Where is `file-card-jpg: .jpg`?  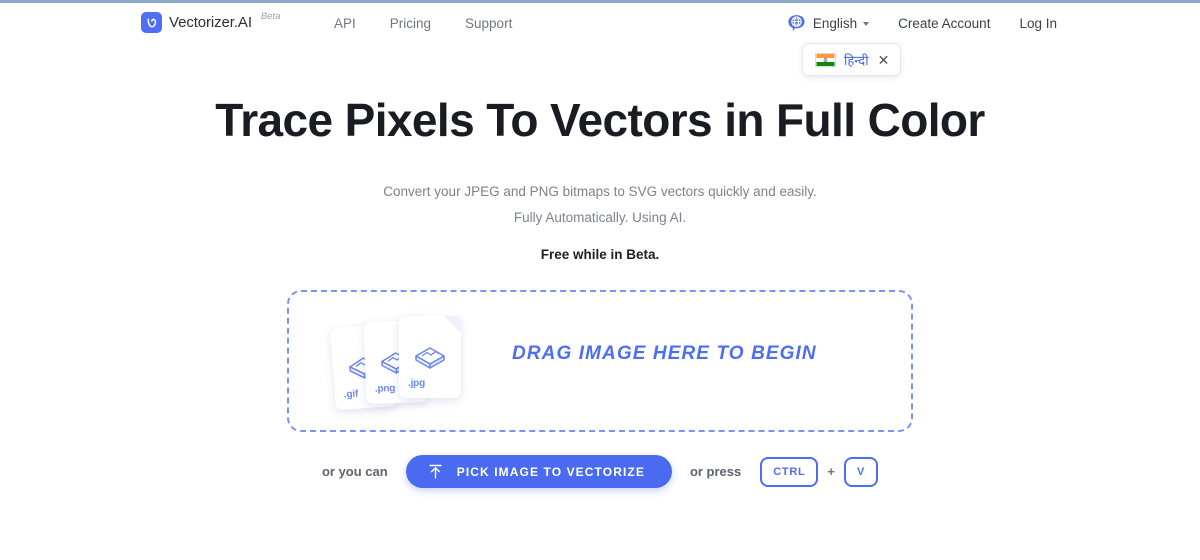 file-card-jpg: .jpg is located at coordinates (430, 357).